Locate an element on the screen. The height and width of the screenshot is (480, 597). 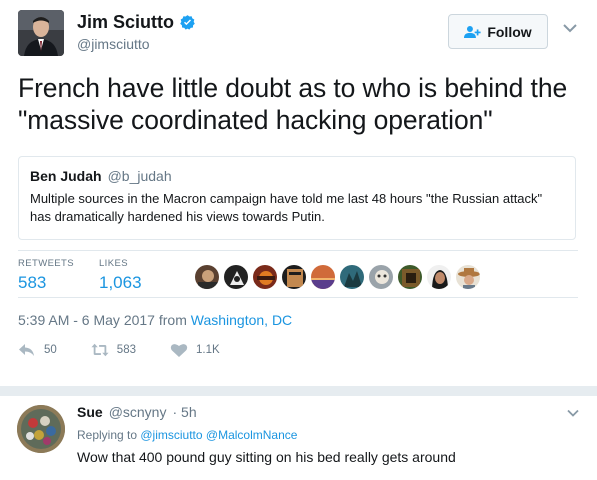
replying-prefix: Replying to is located at coordinates (109, 435).